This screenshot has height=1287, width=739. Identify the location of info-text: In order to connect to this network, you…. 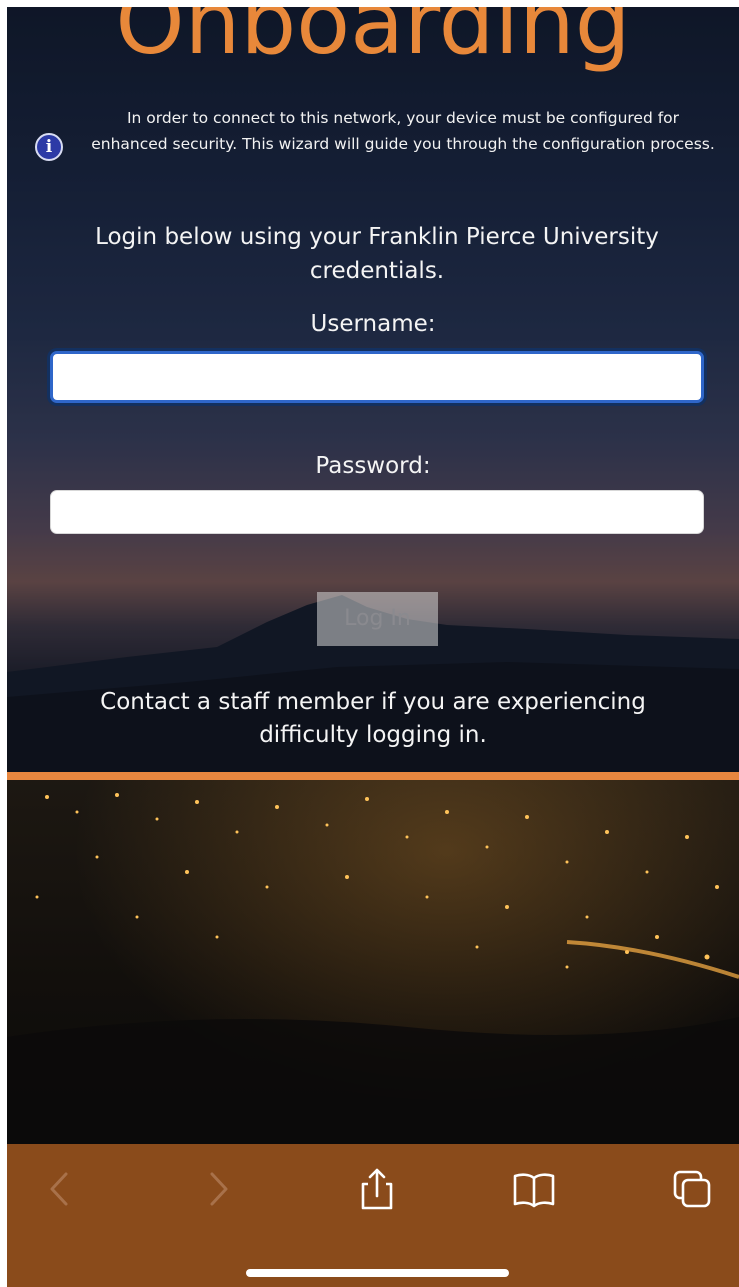
(403, 131).